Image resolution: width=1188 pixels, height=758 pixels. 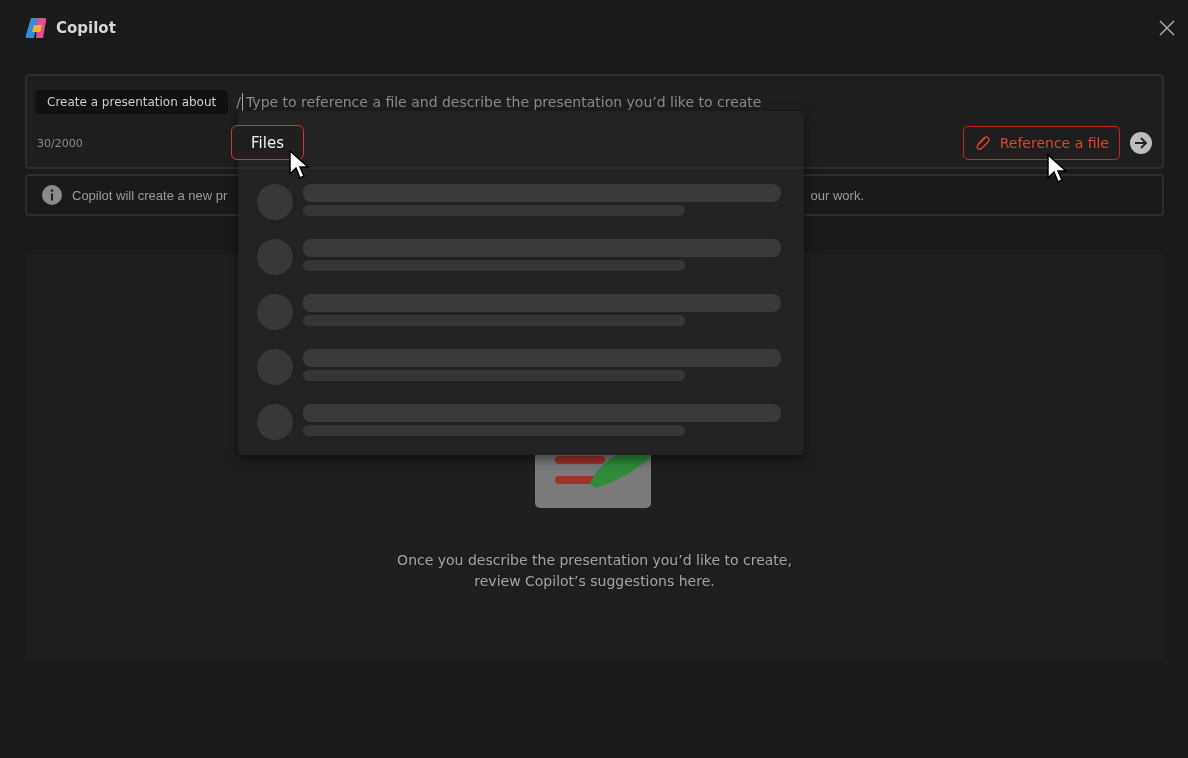 I want to click on info-text: our work., so click(x=837, y=195).